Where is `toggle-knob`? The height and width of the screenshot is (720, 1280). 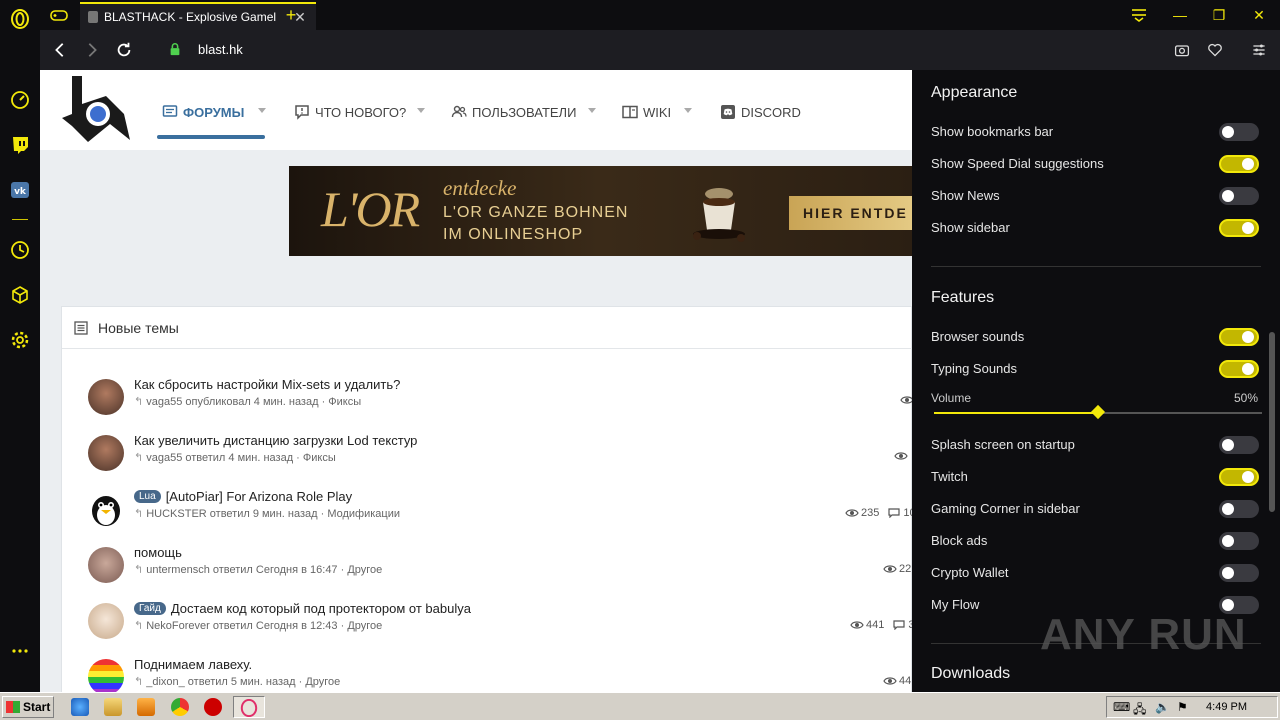 toggle-knob is located at coordinates (1248, 228).